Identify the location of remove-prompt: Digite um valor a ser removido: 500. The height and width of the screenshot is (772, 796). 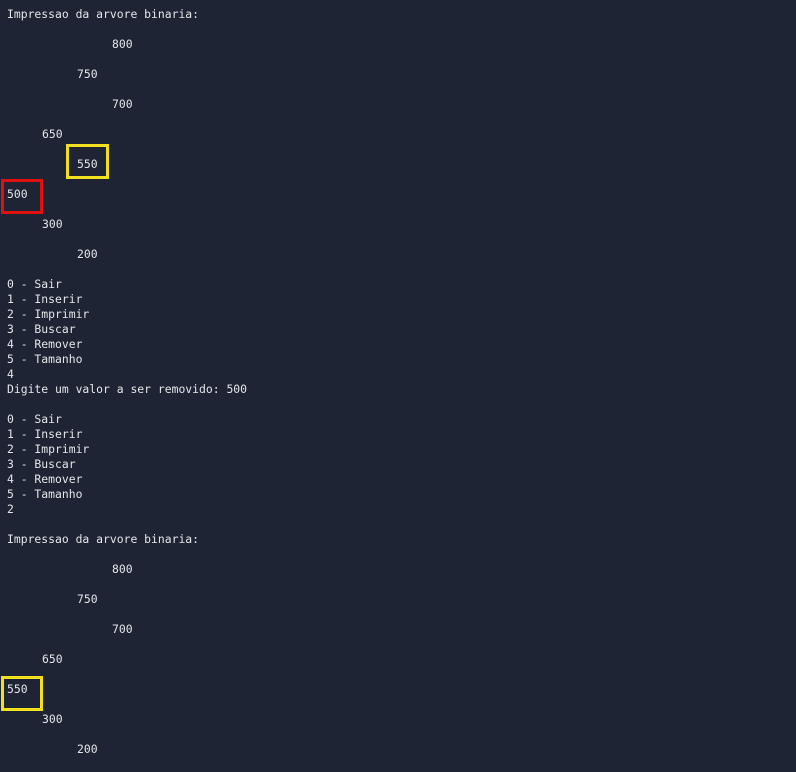
(127, 389).